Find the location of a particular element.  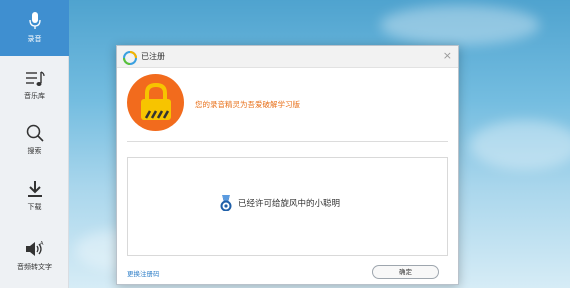

divider is located at coordinates (287, 141).